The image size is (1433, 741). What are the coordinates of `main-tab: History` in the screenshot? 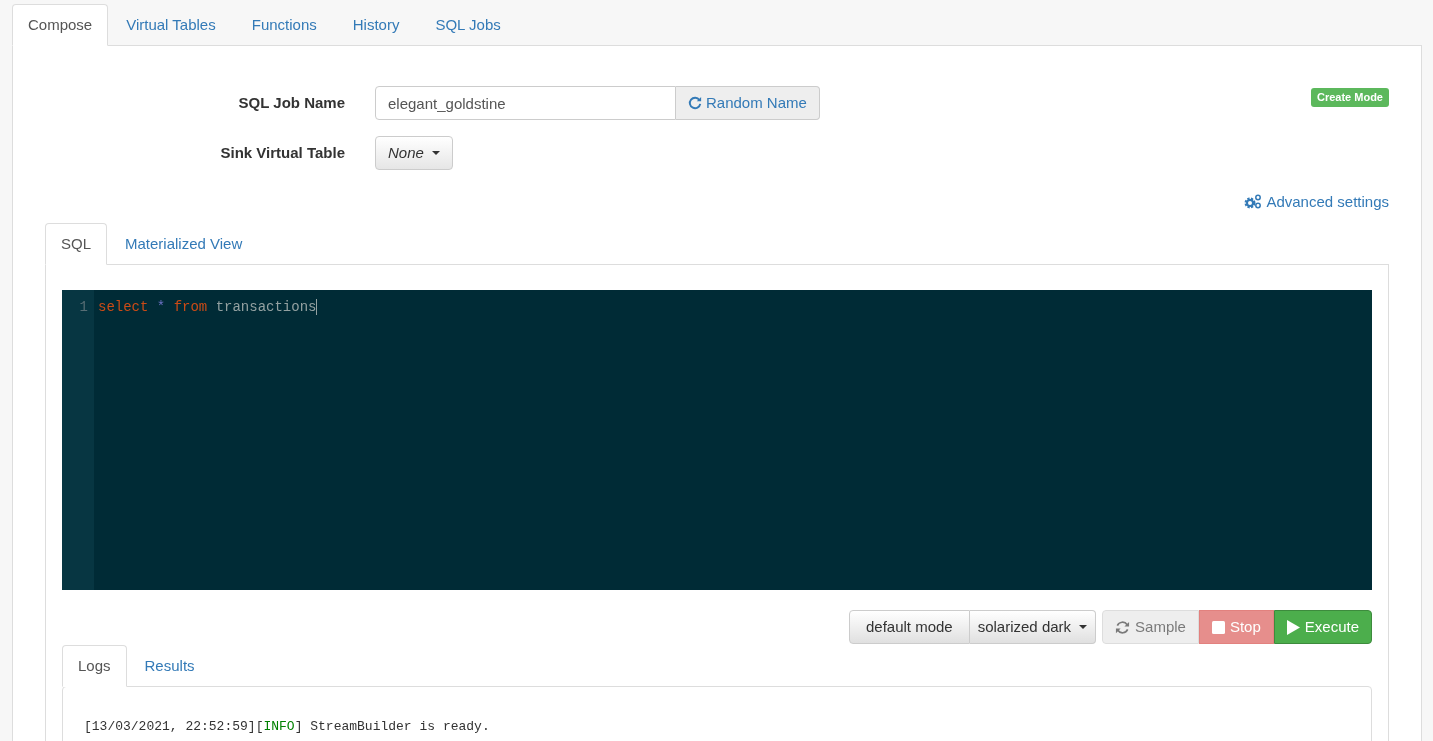 It's located at (376, 25).